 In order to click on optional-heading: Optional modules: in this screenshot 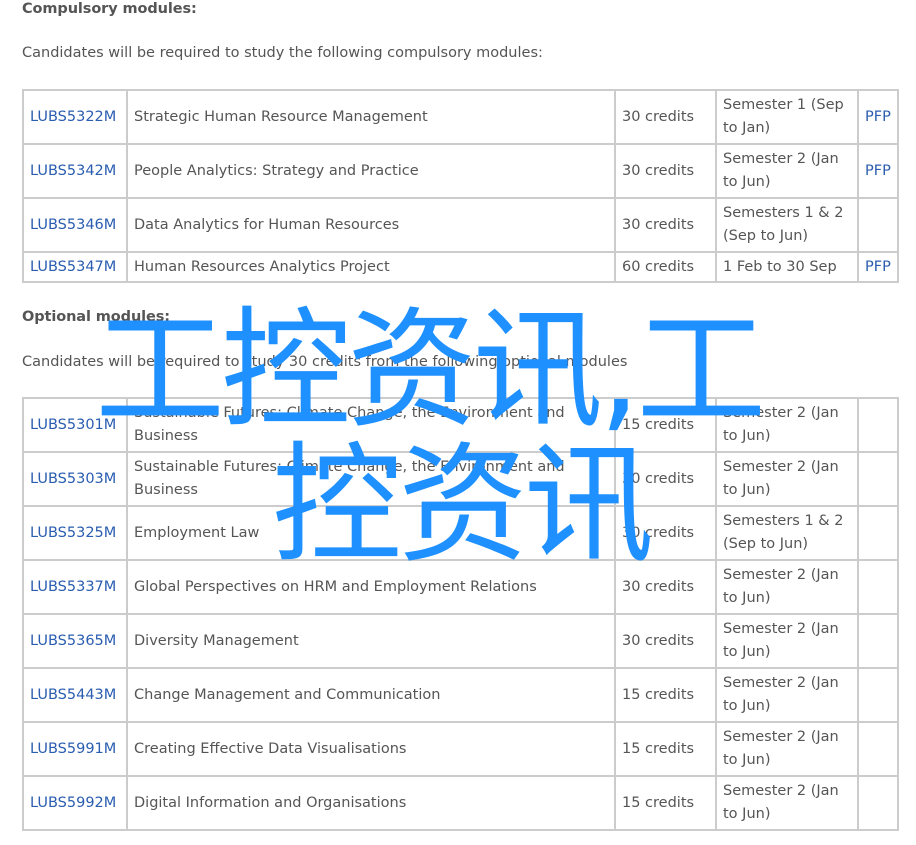, I will do `click(96, 317)`.